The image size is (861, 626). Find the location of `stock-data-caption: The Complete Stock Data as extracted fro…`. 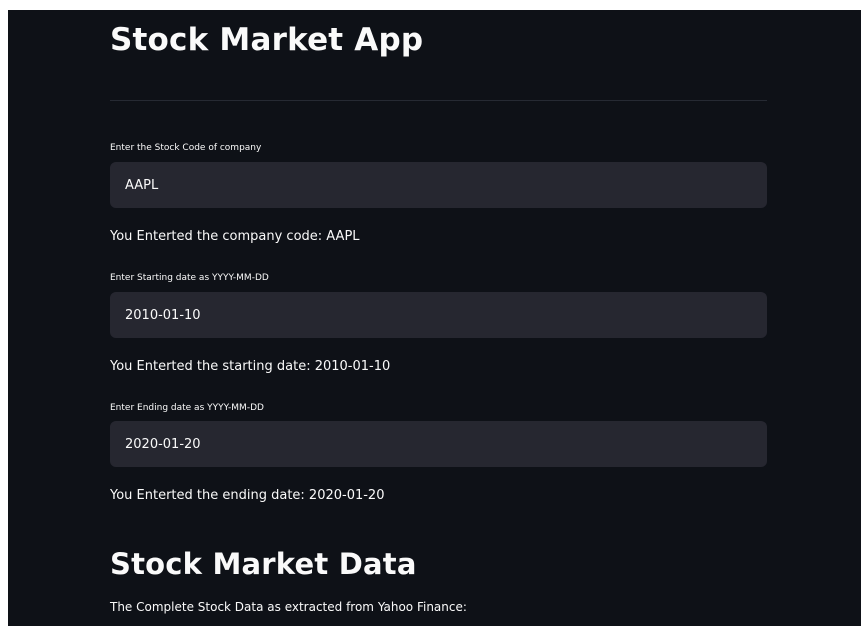

stock-data-caption: The Complete Stock Data as extracted fro… is located at coordinates (288, 607).